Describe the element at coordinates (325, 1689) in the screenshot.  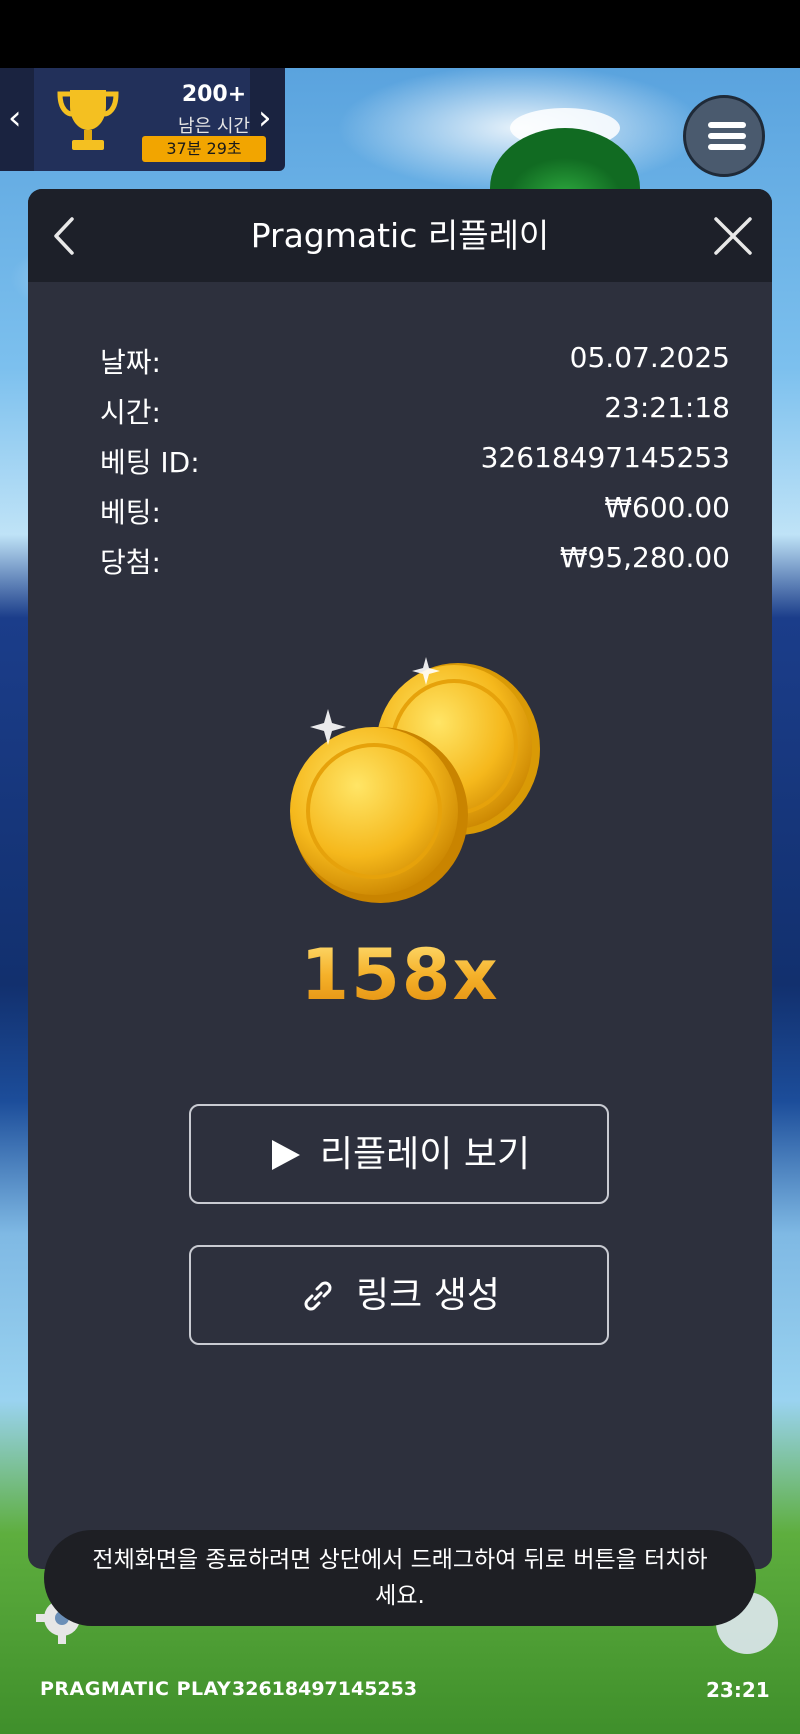
I see `round-id: 32618497145253` at that location.